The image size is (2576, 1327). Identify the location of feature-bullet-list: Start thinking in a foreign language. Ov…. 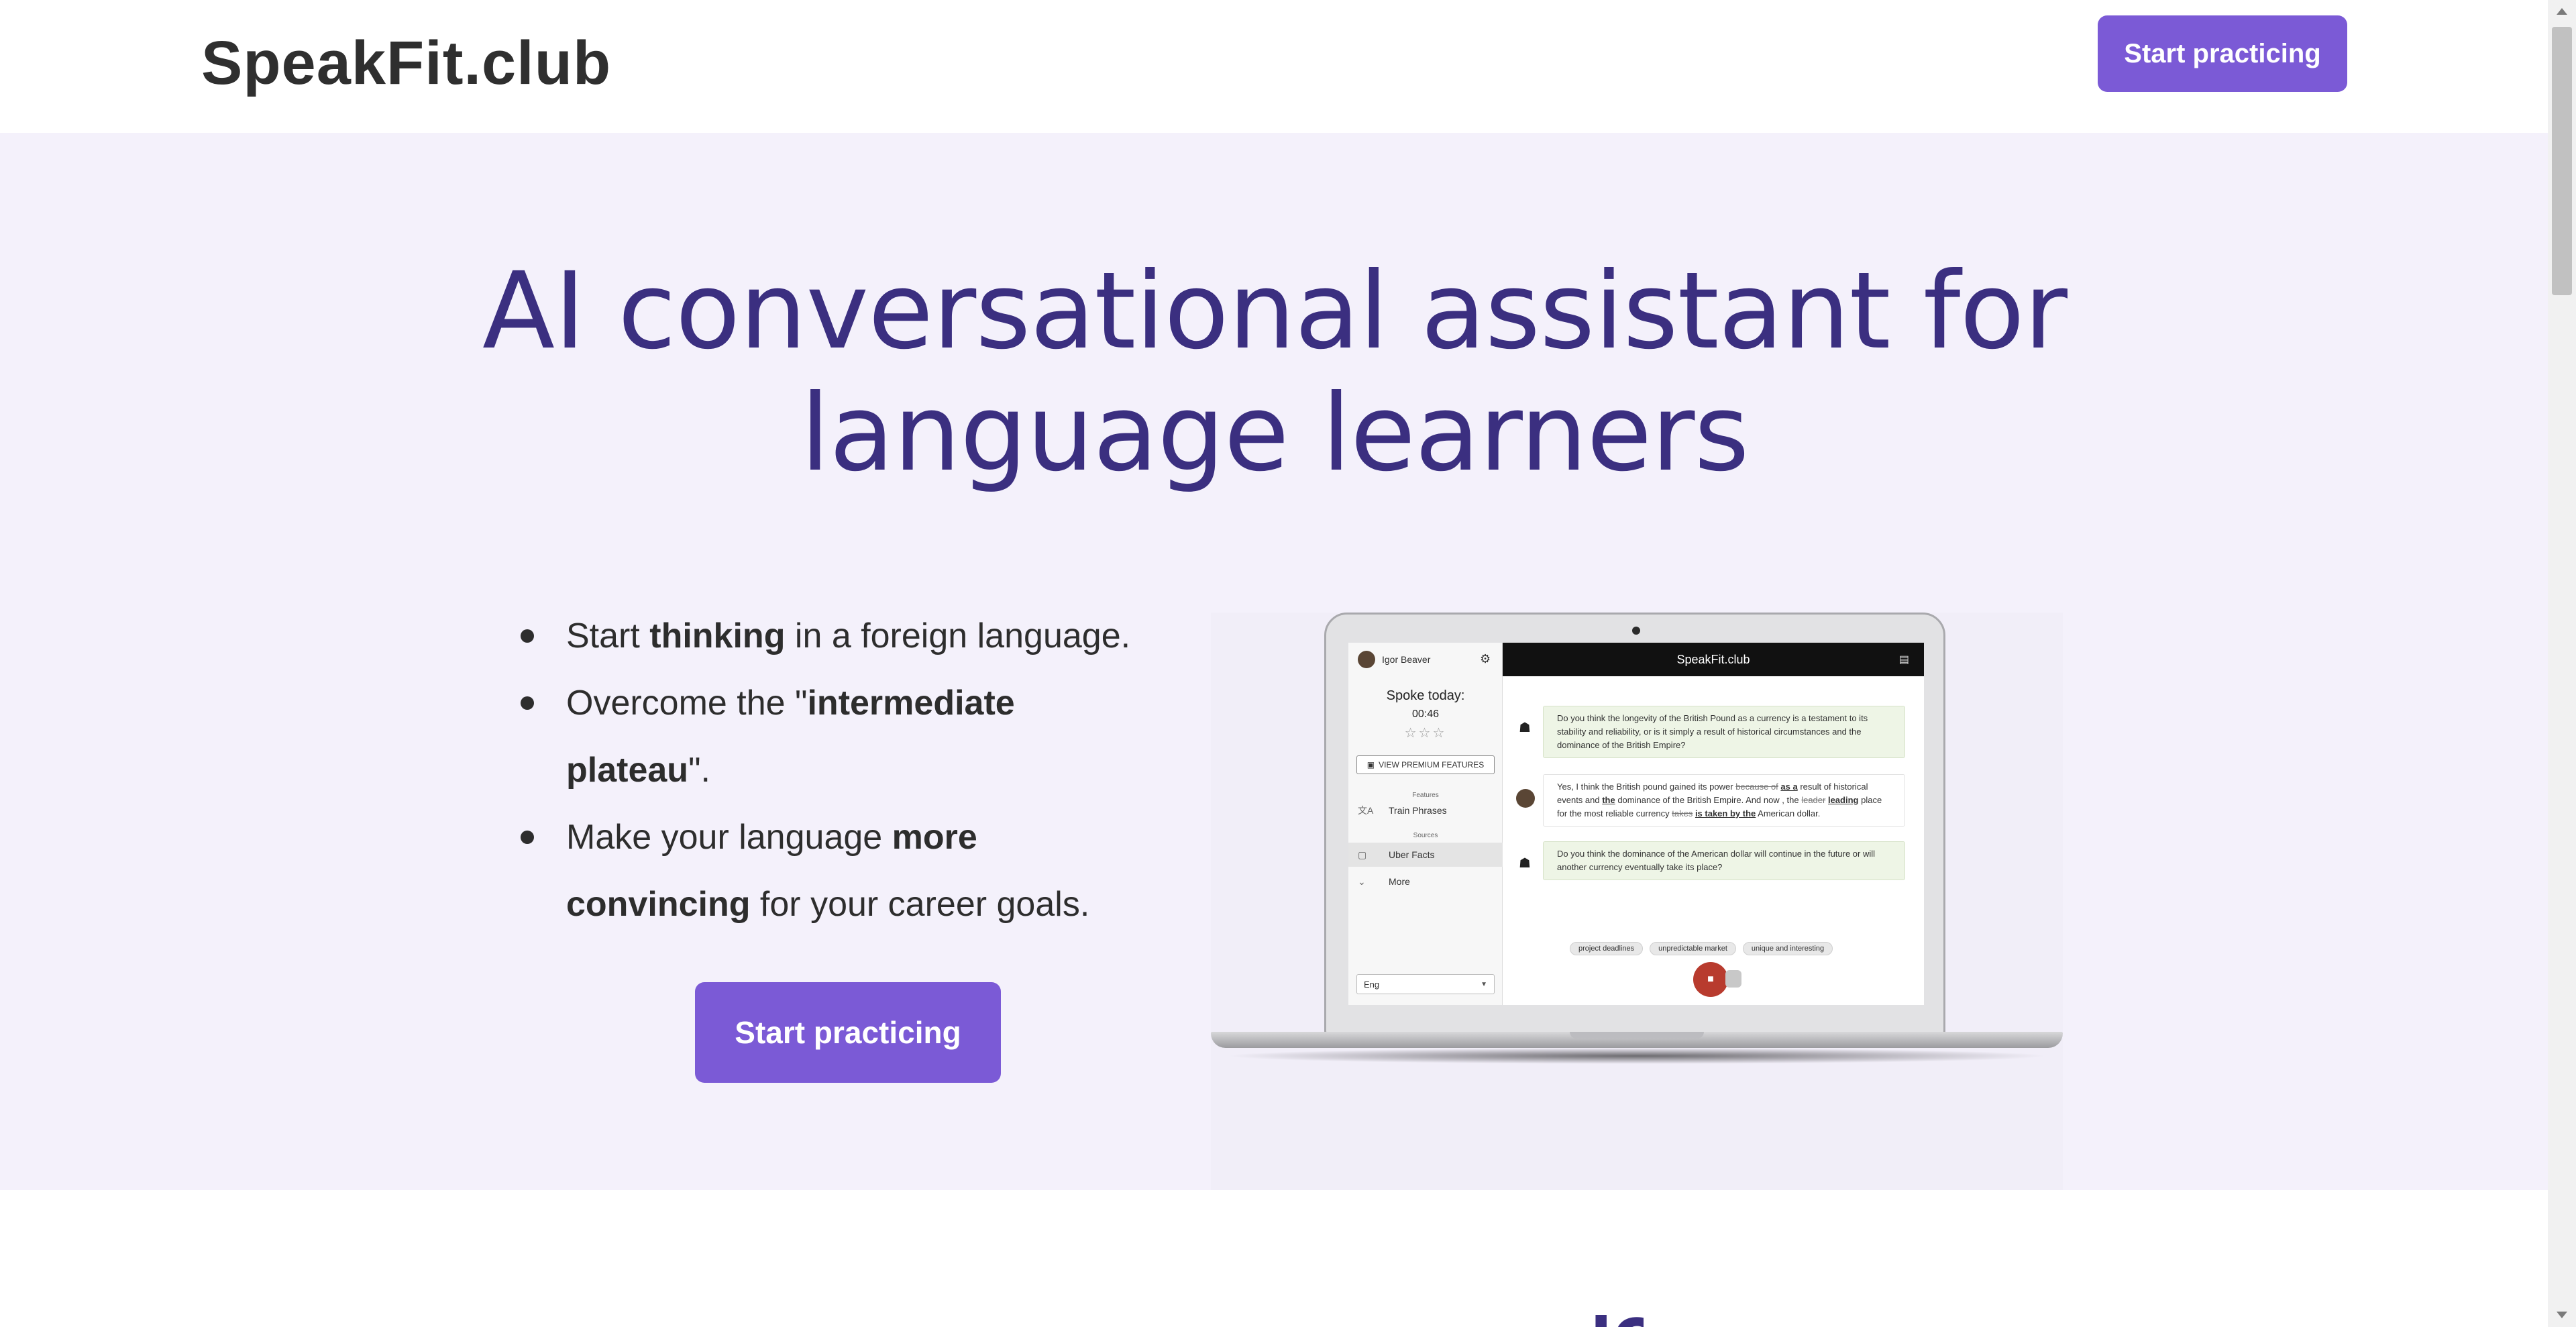
(835, 770).